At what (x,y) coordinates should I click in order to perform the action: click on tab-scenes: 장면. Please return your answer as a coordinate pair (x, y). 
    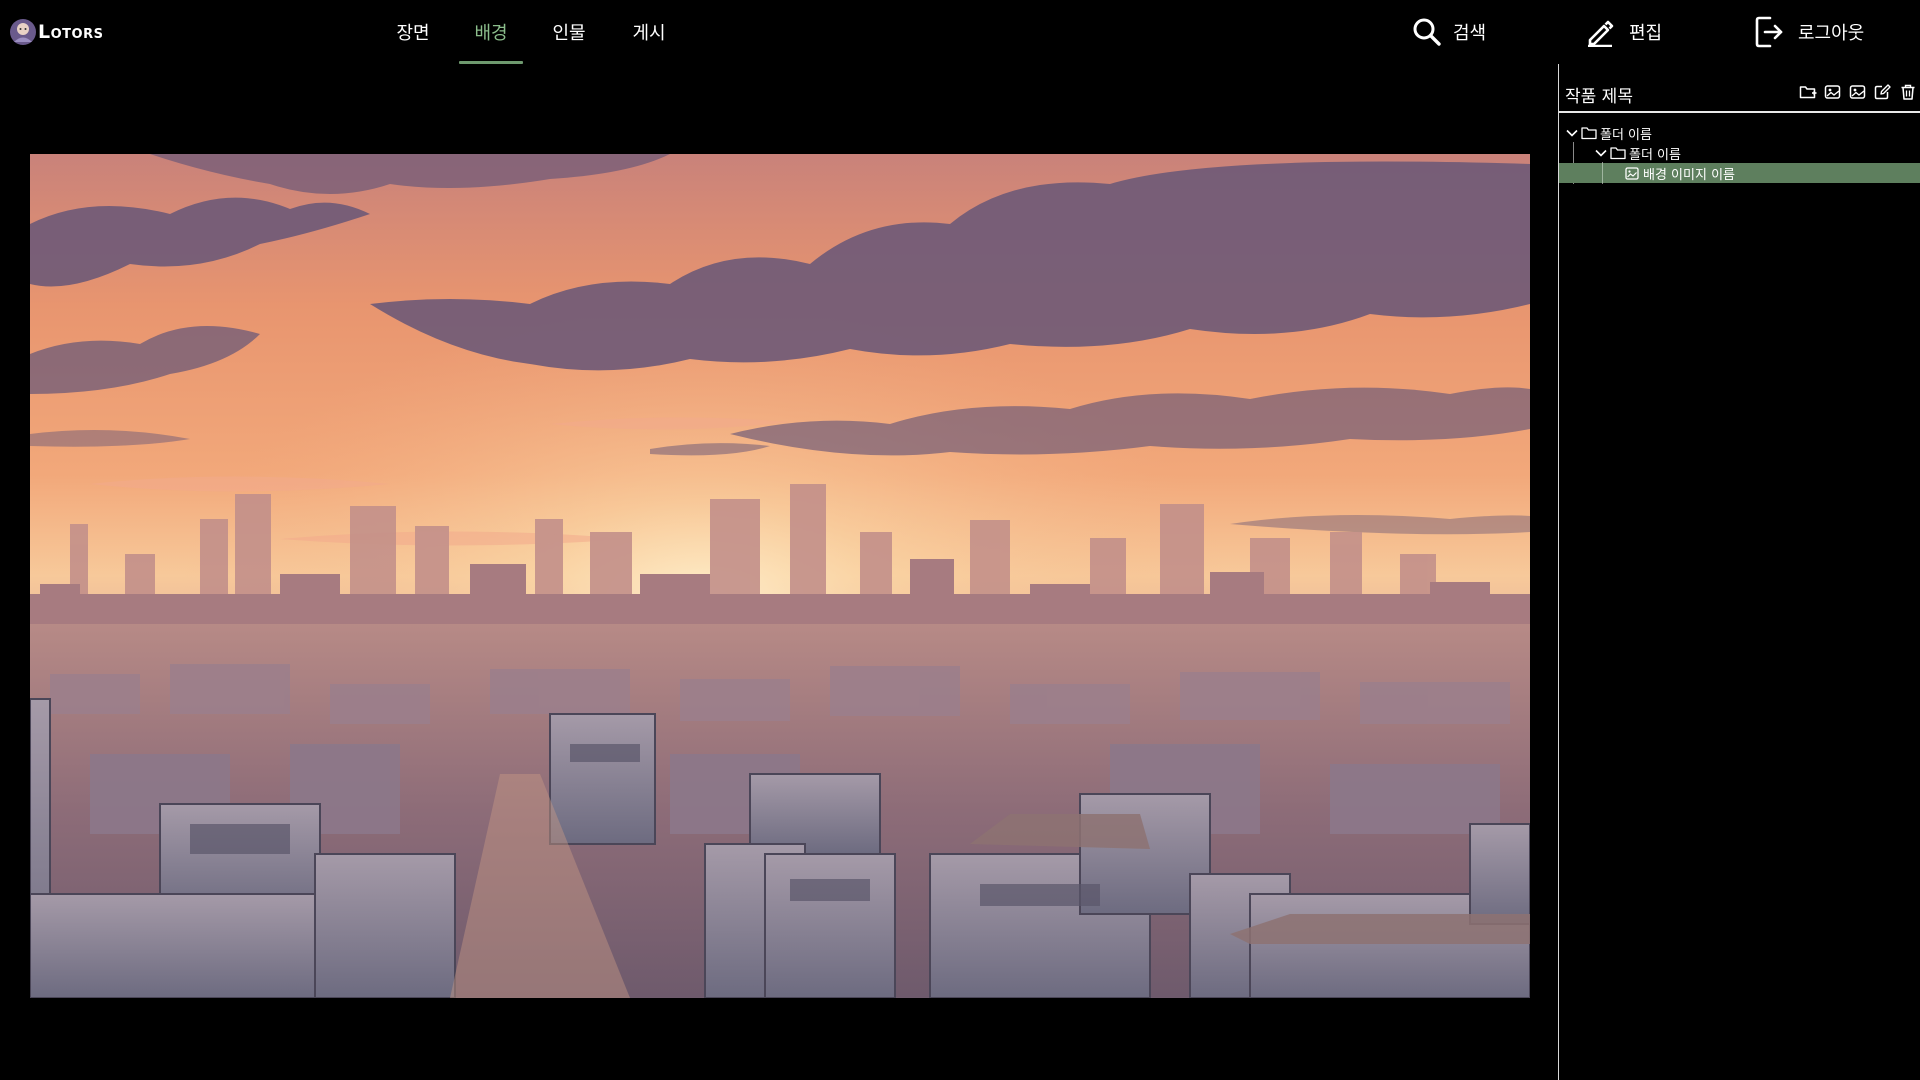
    Looking at the image, I should click on (413, 32).